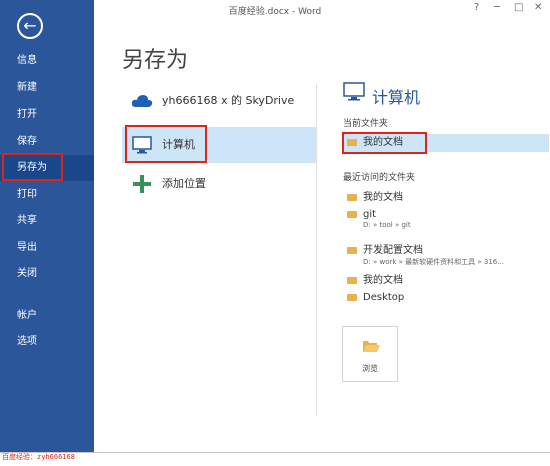 This screenshot has width=550, height=466. What do you see at coordinates (32, 167) in the screenshot?
I see `save-as-highlight` at bounding box center [32, 167].